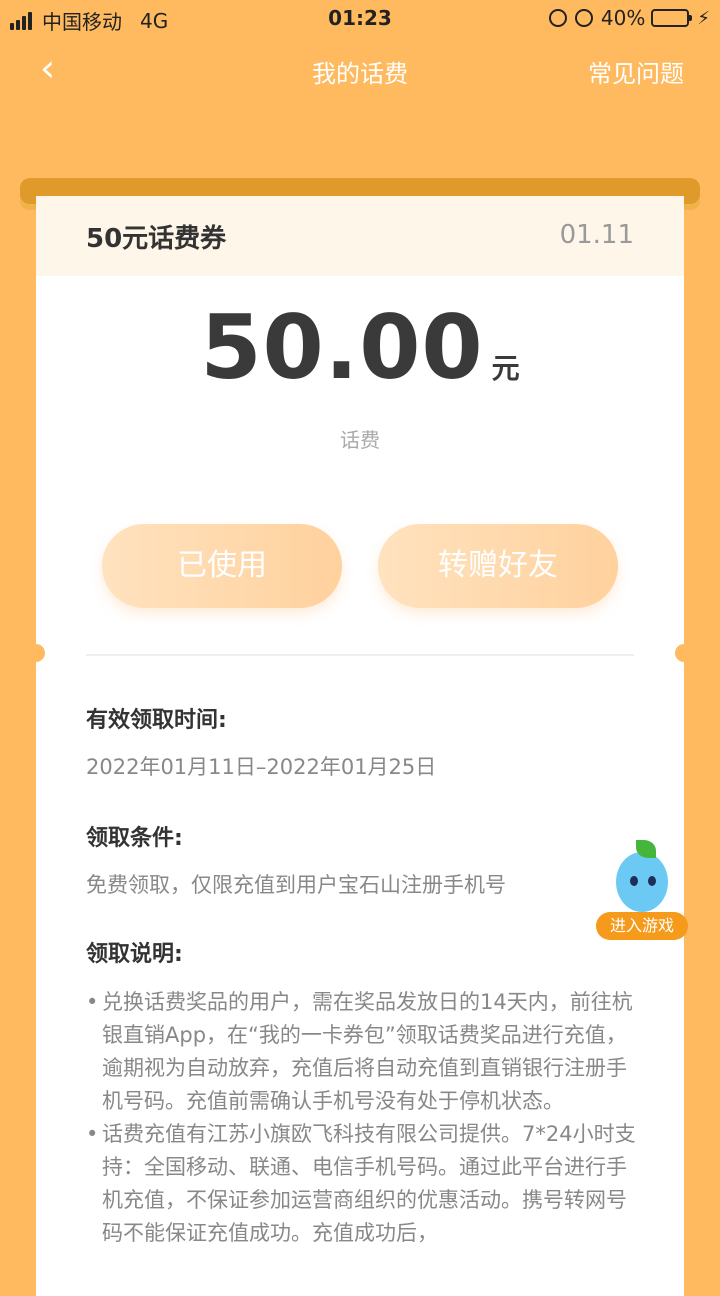 This screenshot has height=1296, width=720. Describe the element at coordinates (596, 235) in the screenshot. I see `coupon-date: 01.11` at that location.